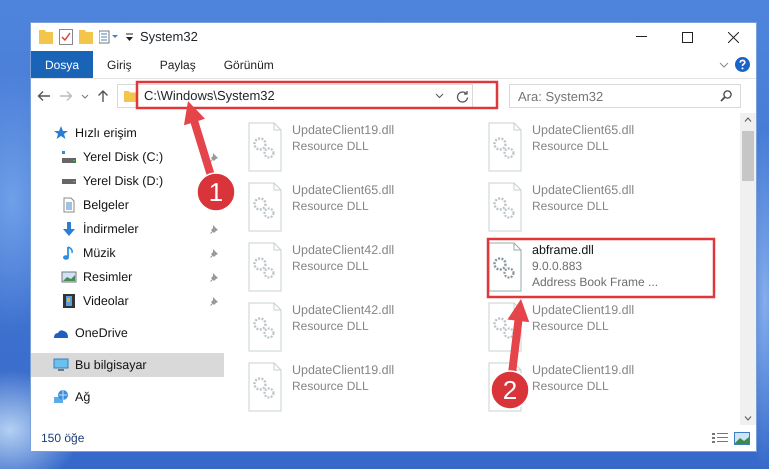  Describe the element at coordinates (748, 269) in the screenshot. I see `scrollbar` at that location.